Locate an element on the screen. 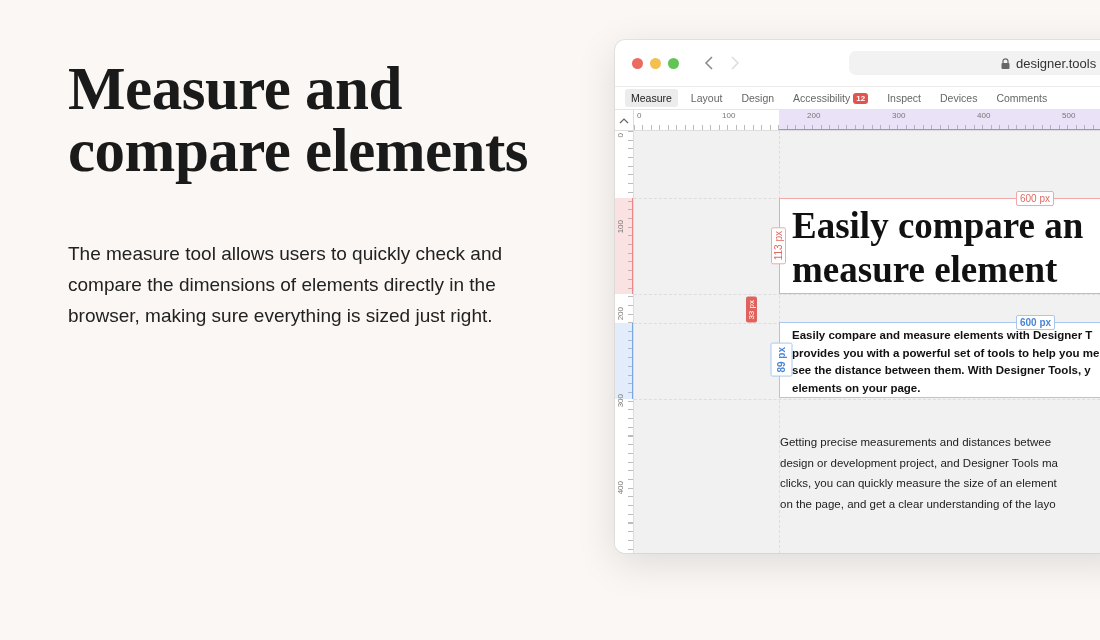  back-icon is located at coordinates (709, 63).